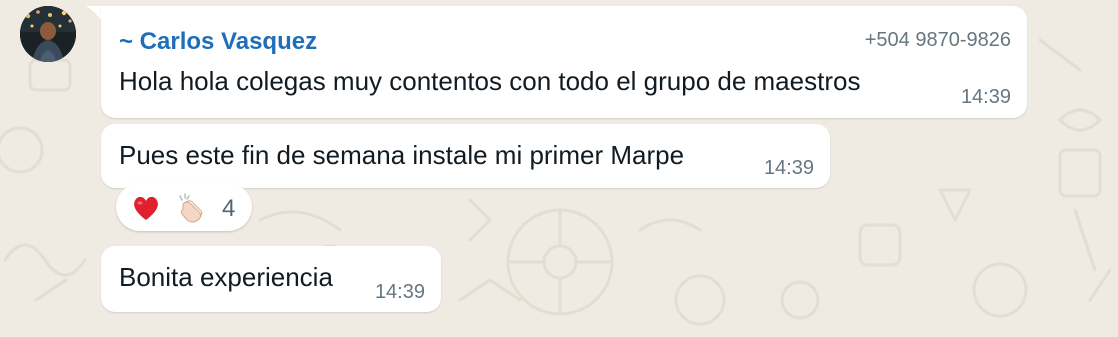 This screenshot has width=1118, height=337. I want to click on sender-phone: +504 9870-9826, so click(937, 40).